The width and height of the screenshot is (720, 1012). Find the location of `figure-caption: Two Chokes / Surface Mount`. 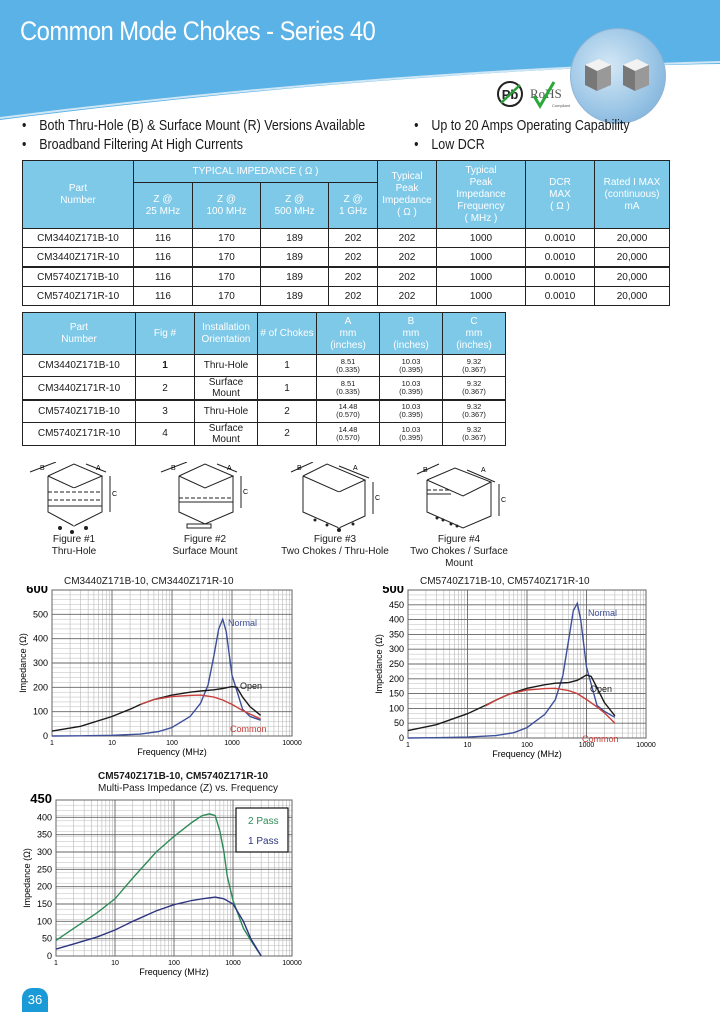

figure-caption: Two Chokes / Surface Mount is located at coordinates (459, 557).